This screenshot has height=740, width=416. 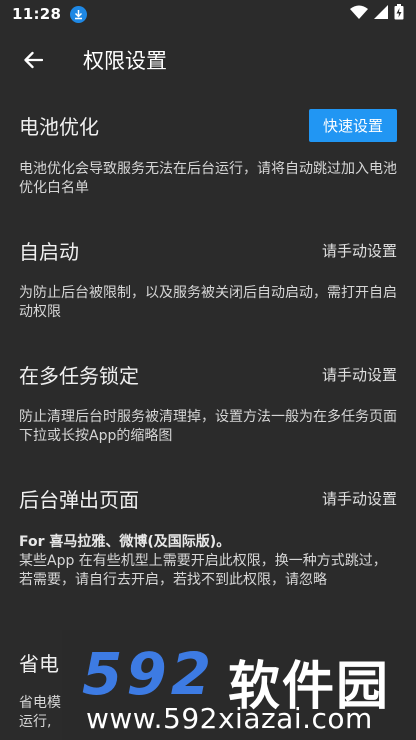 I want to click on battery-charging-icon, so click(x=399, y=14).